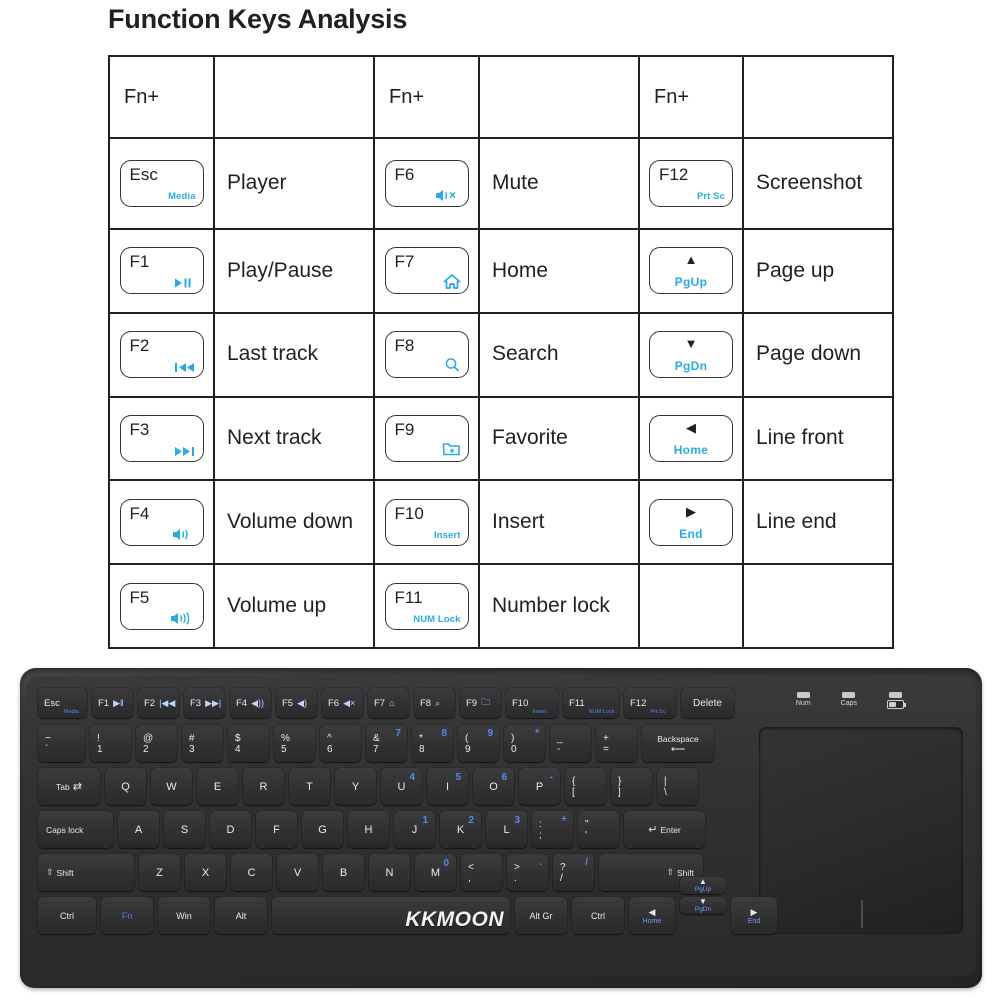 This screenshot has height=1000, width=1000. Describe the element at coordinates (861, 830) in the screenshot. I see `touchpad` at that location.